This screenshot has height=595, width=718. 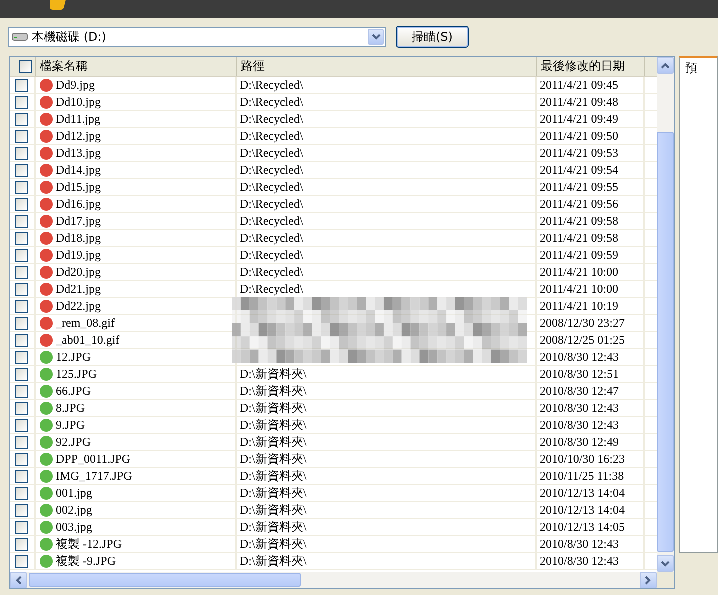 What do you see at coordinates (77, 374) in the screenshot?
I see `file-name: 125.JPG` at bounding box center [77, 374].